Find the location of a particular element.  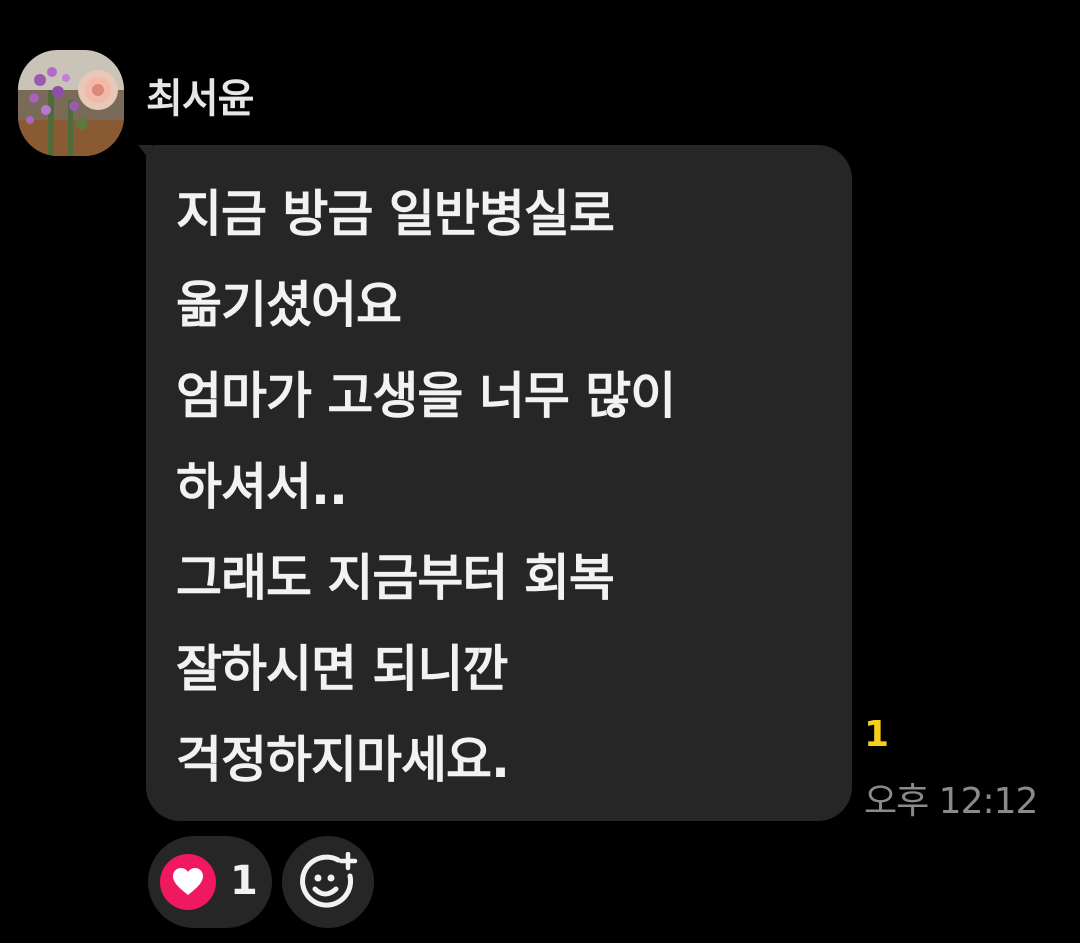

message-line: 지금 방금 일반병실로 is located at coordinates (395, 214).